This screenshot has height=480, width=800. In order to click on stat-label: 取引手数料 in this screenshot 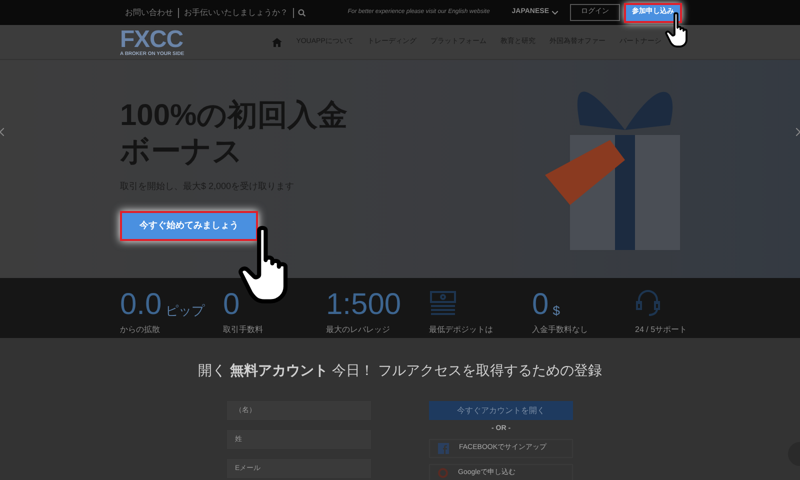, I will do `click(243, 330)`.